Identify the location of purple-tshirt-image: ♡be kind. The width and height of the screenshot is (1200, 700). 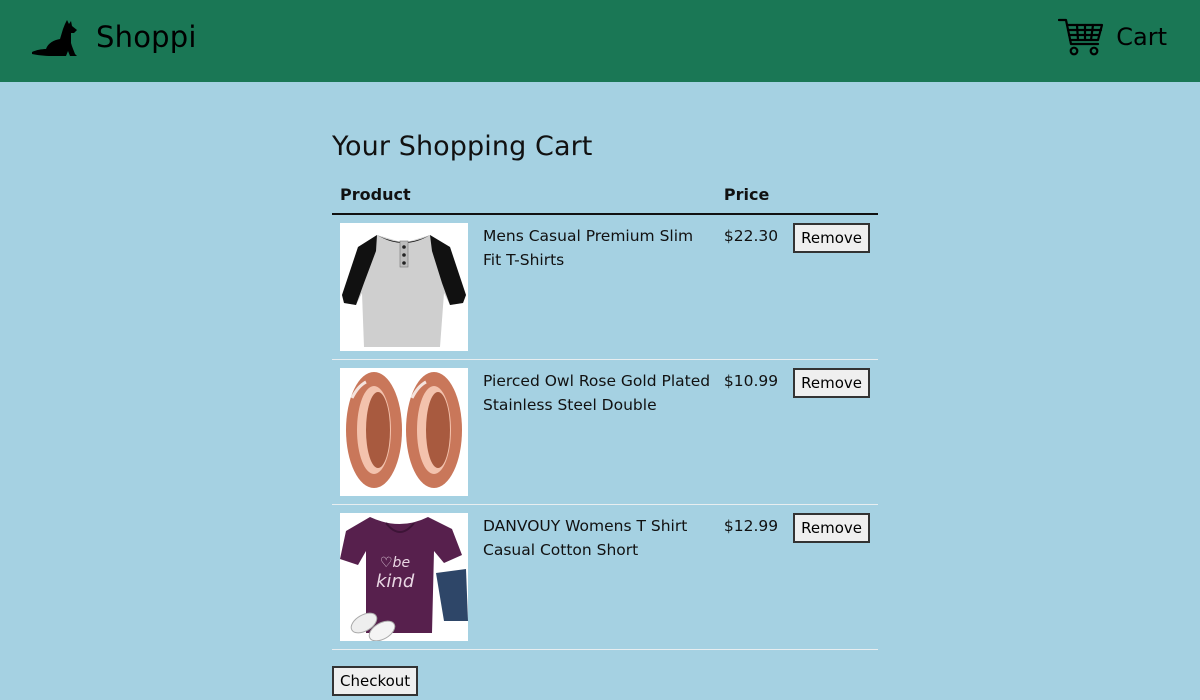
(404, 577).